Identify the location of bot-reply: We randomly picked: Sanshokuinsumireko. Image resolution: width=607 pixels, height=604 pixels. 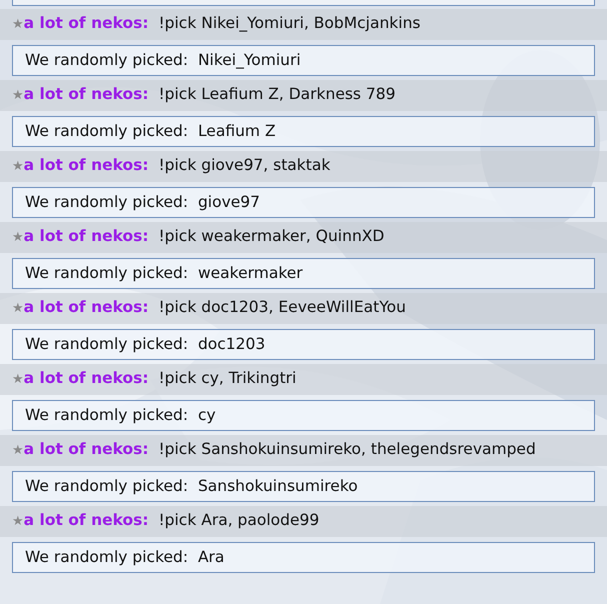
(191, 486).